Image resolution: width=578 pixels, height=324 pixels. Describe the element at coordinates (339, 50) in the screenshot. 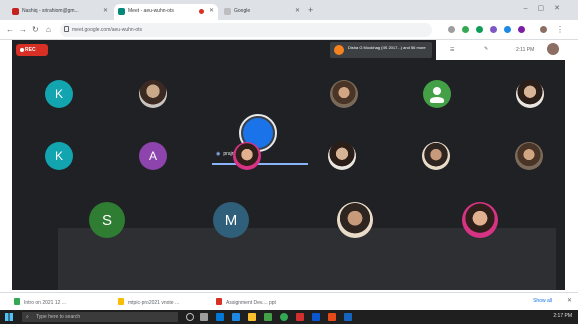

I see `avatar` at that location.